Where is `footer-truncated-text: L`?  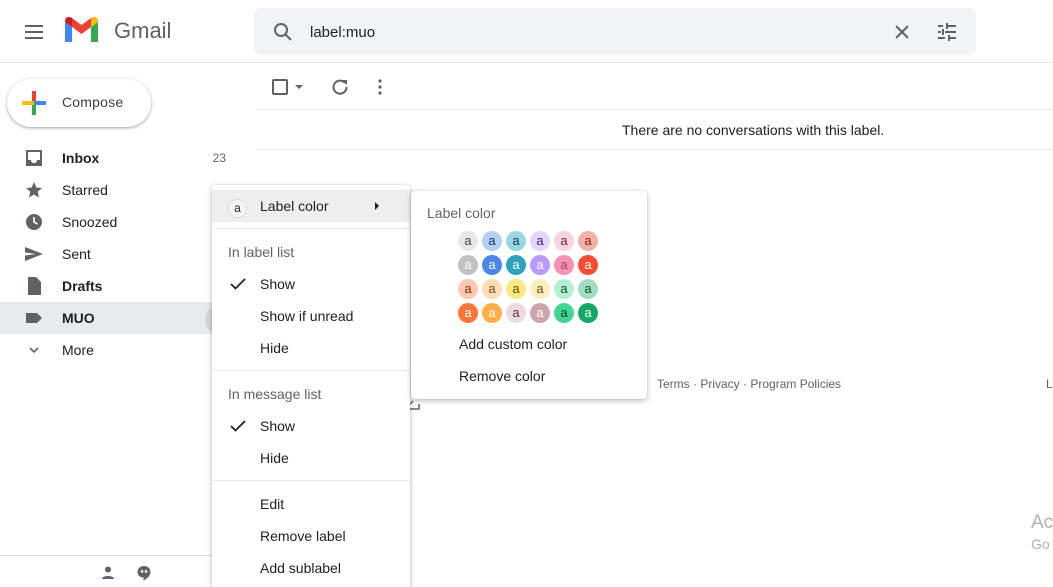 footer-truncated-text: L is located at coordinates (1049, 384).